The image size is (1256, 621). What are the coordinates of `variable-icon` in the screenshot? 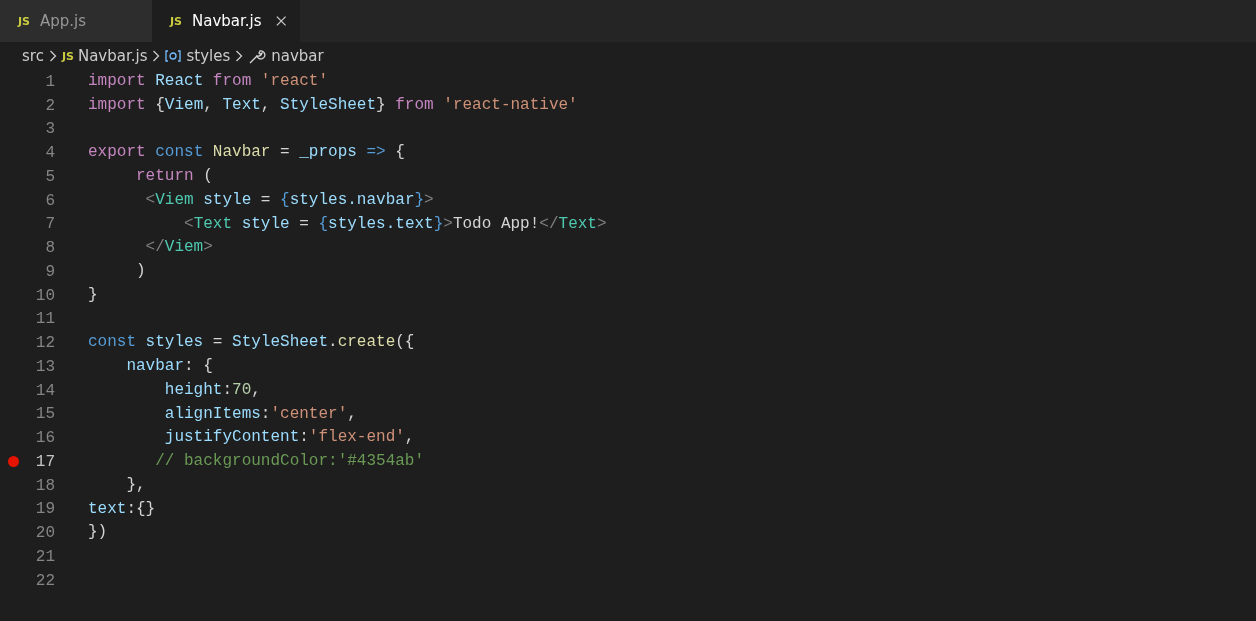 It's located at (173, 56).